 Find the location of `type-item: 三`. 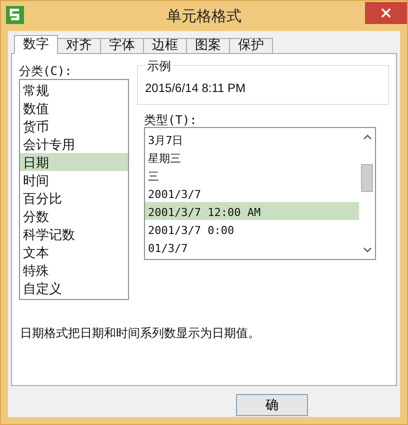

type-item: 三 is located at coordinates (252, 175).